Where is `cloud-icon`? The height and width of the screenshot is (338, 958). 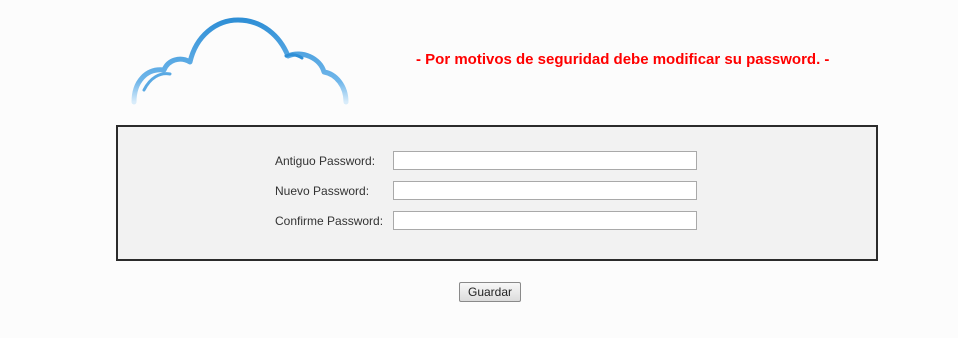 cloud-icon is located at coordinates (240, 61).